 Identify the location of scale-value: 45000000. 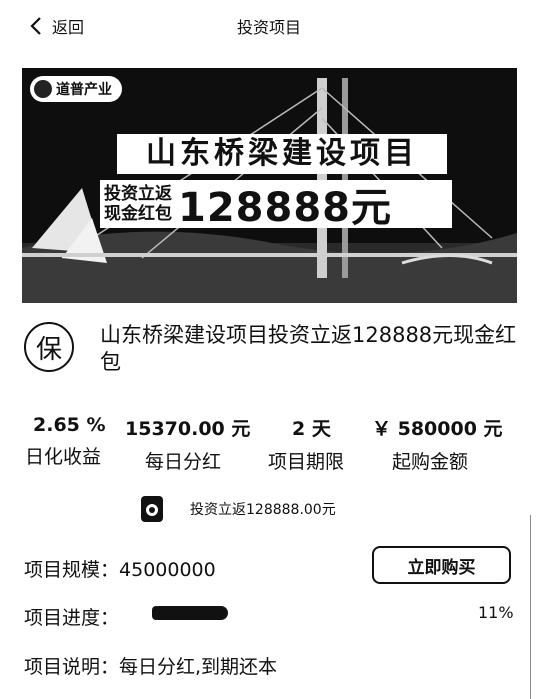
(167, 570).